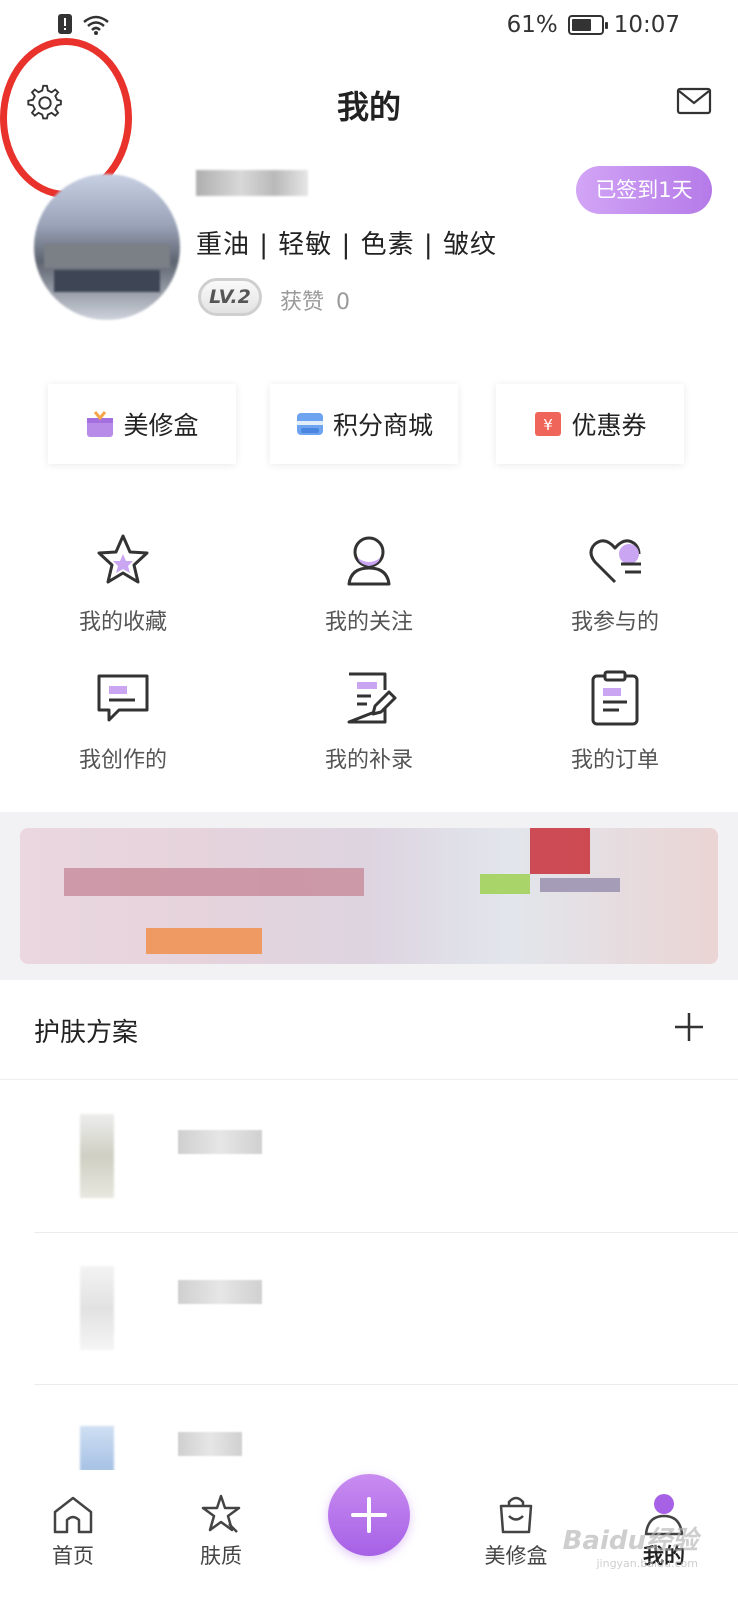 Image resolution: width=738 pixels, height=1600 pixels. What do you see at coordinates (368, 107) in the screenshot?
I see `page-title: 我的` at bounding box center [368, 107].